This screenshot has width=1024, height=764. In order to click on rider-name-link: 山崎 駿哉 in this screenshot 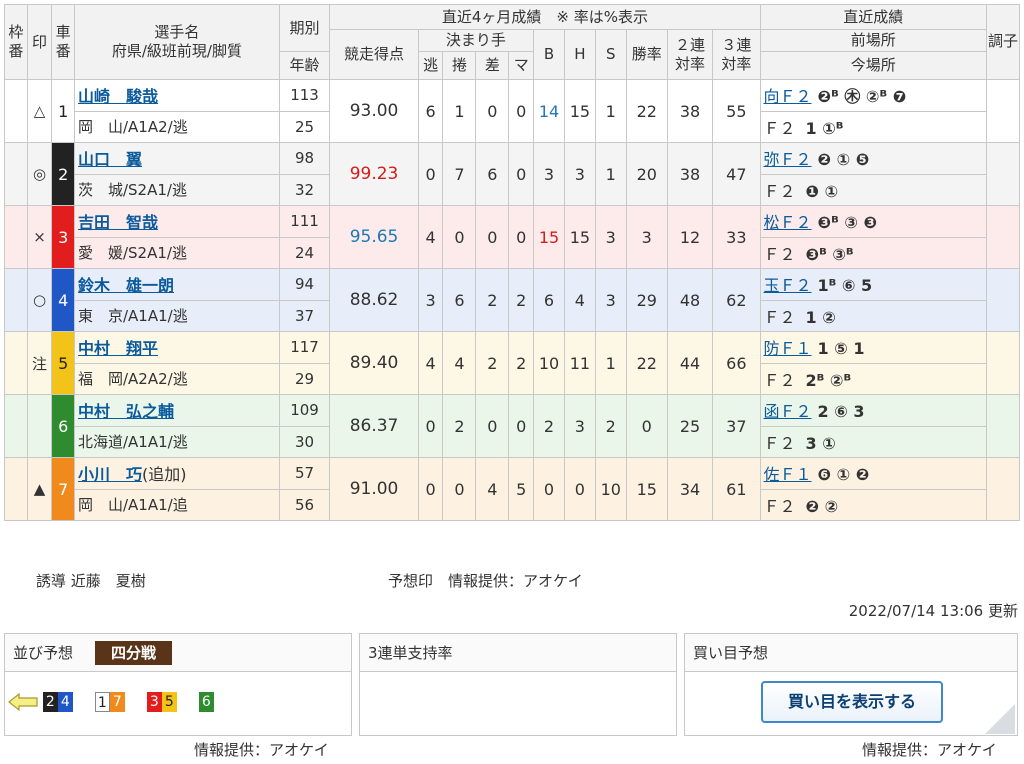, I will do `click(118, 96)`.